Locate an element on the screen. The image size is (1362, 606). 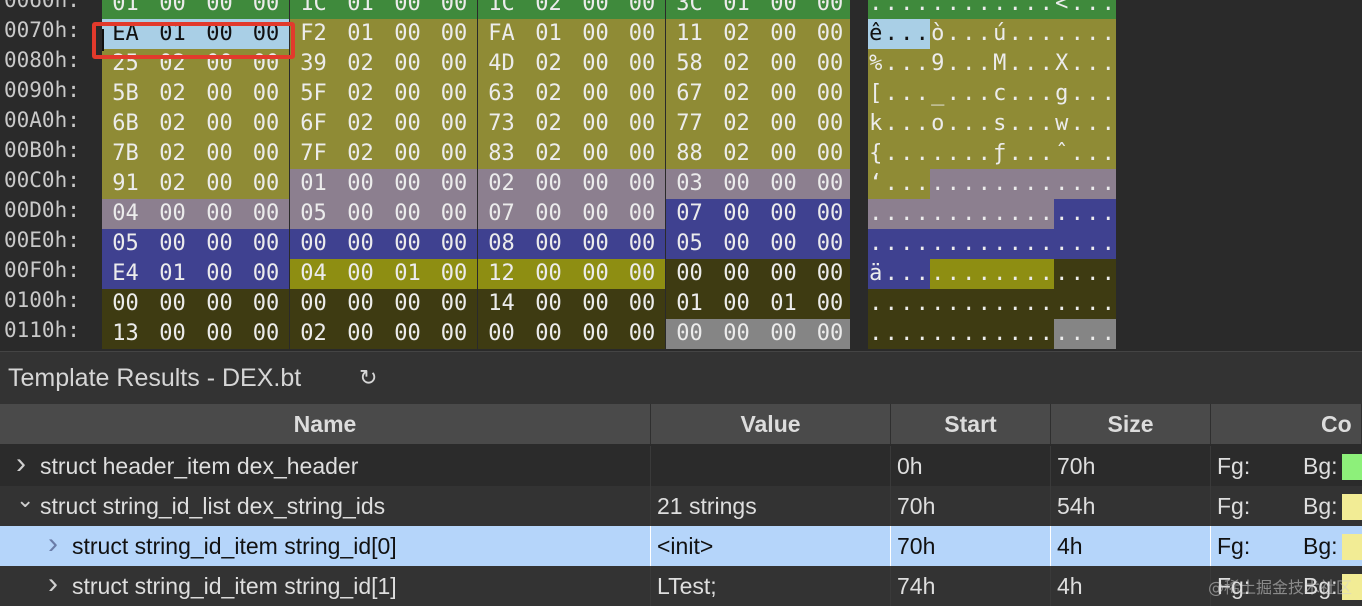
ascii-char: < is located at coordinates (1062, 9).